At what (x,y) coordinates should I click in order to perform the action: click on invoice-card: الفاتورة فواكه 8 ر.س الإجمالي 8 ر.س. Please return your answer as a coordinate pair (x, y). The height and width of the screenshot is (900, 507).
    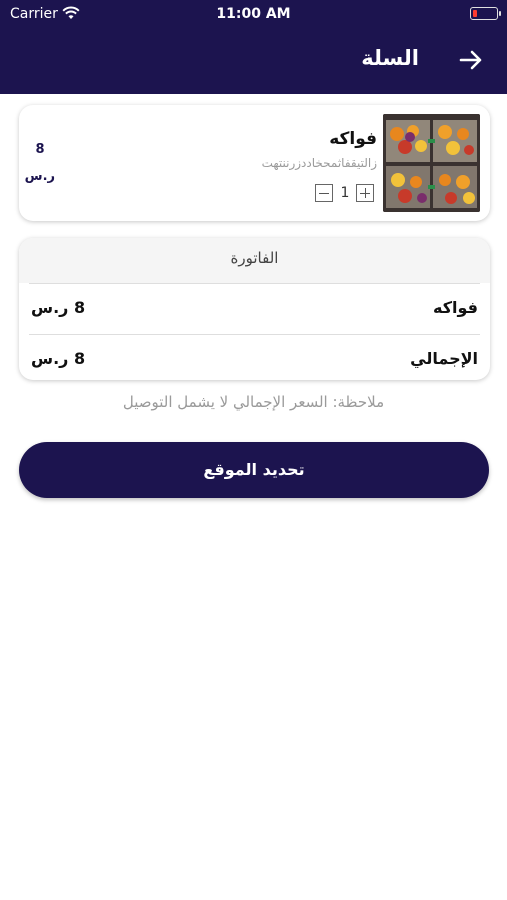
    Looking at the image, I should click on (254, 309).